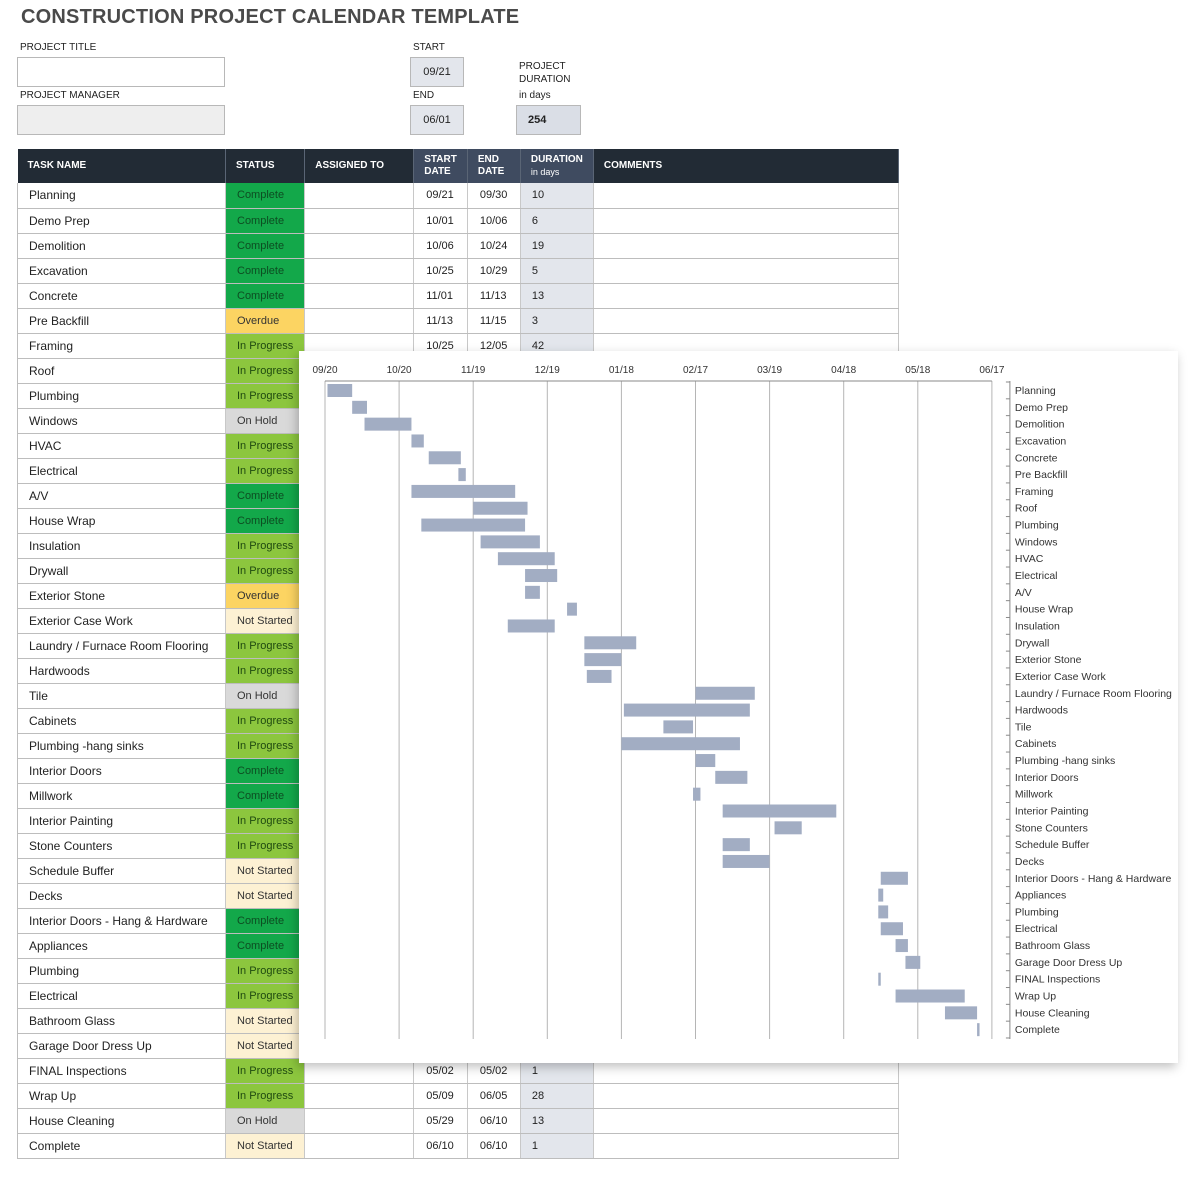 The image size is (1203, 1188). What do you see at coordinates (440, 196) in the screenshot?
I see `cell-start-date: 09/21` at bounding box center [440, 196].